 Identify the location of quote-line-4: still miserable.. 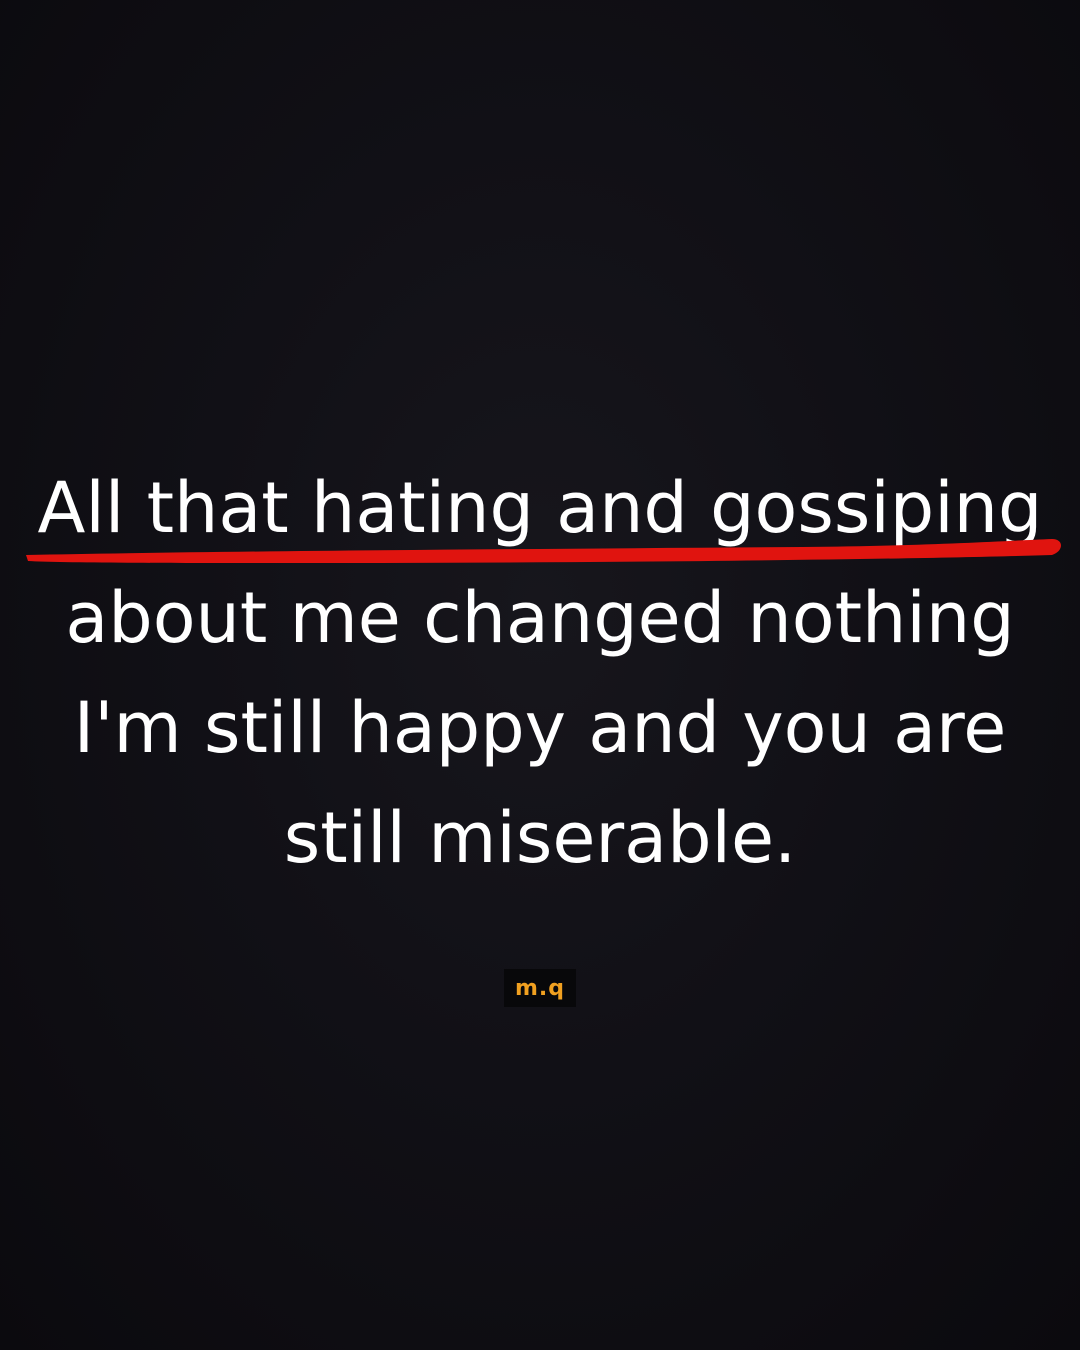
(540, 838).